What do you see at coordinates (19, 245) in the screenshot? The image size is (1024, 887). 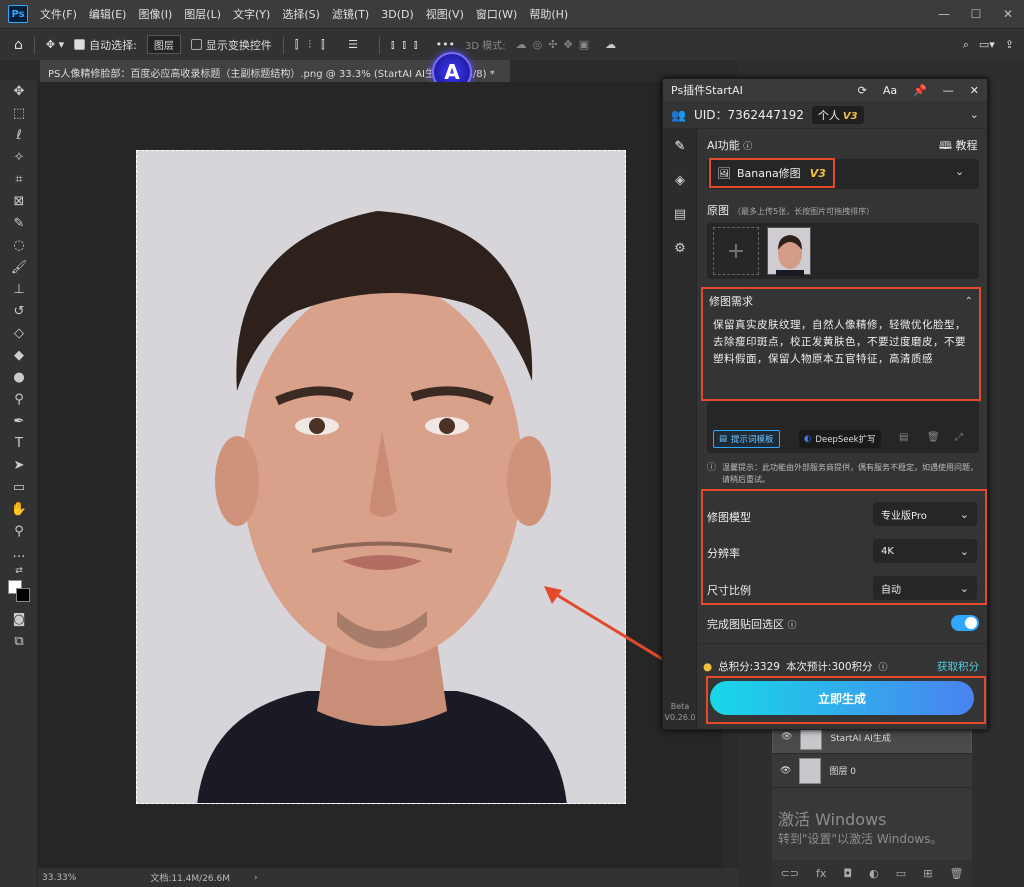 I see `healing-tool-icon: ◌` at bounding box center [19, 245].